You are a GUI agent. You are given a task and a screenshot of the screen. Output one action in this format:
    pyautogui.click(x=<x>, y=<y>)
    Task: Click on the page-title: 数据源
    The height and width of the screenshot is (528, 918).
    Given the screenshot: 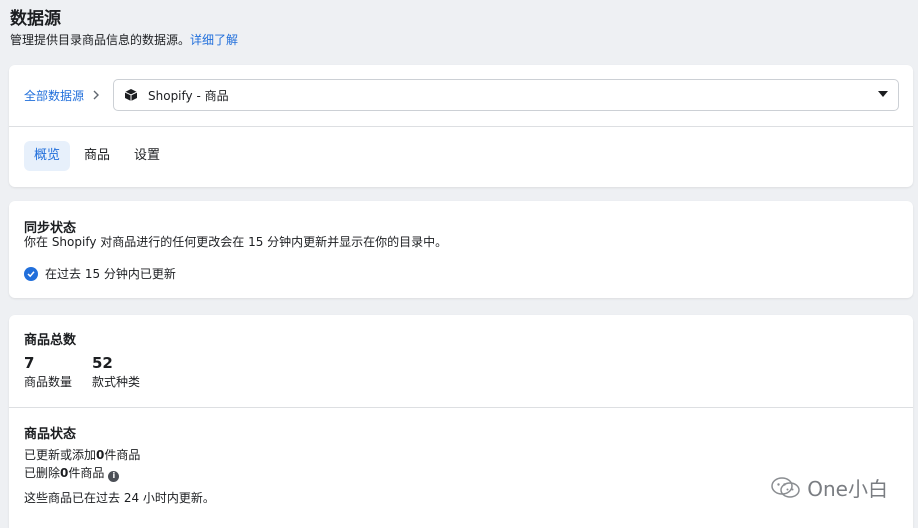 What is the action you would take?
    pyautogui.click(x=35, y=19)
    